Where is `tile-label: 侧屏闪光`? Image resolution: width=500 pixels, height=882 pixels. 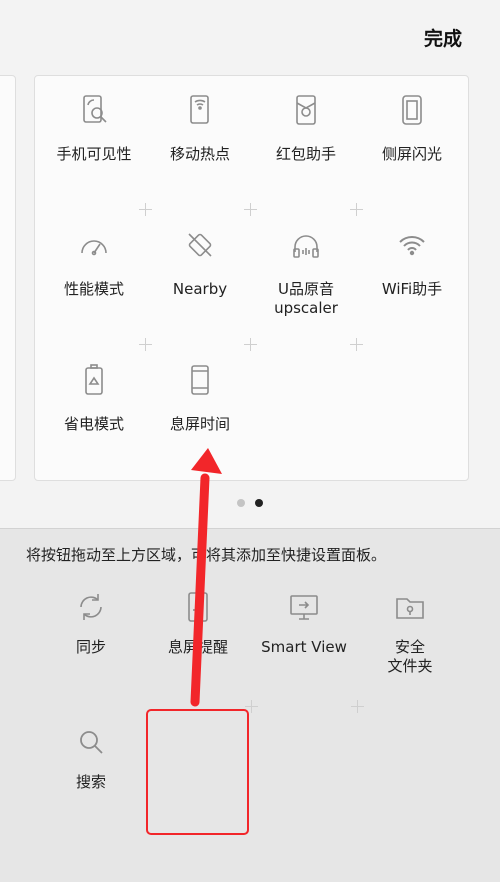 tile-label: 侧屏闪光 is located at coordinates (411, 154).